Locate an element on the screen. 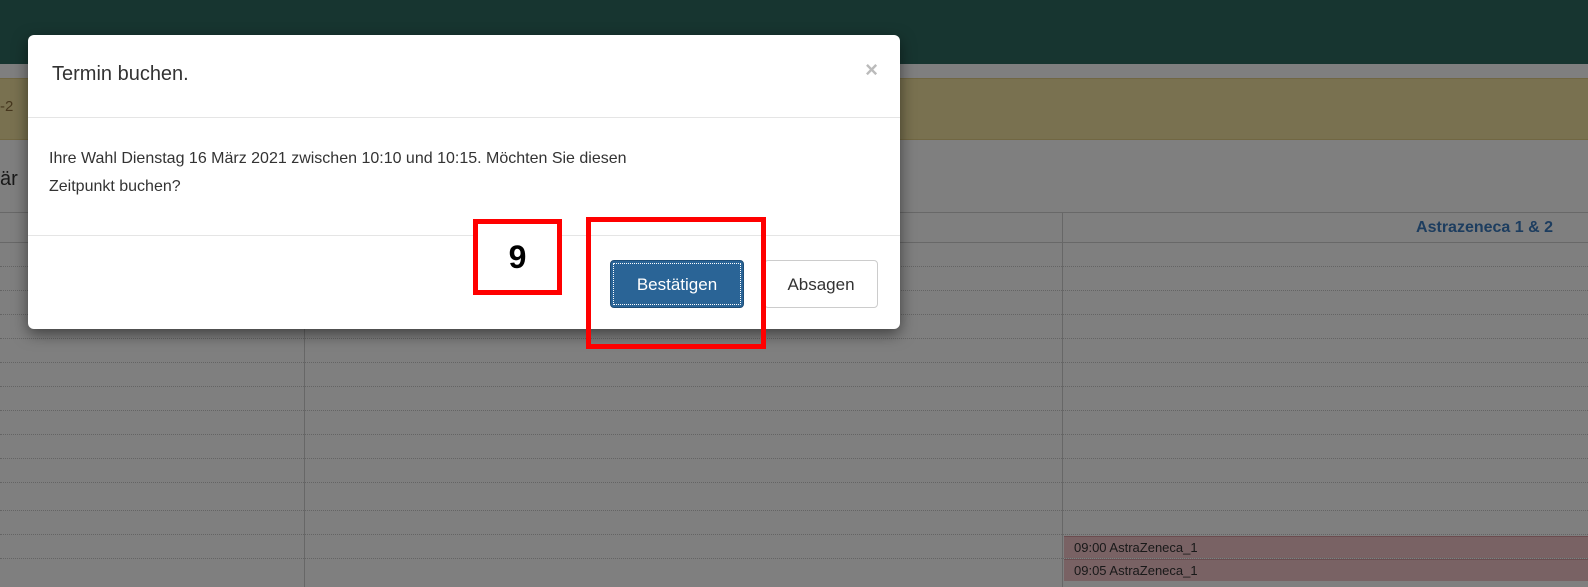 This screenshot has width=1588, height=587. dialog-footer: Bestätigen Absagen is located at coordinates (464, 282).